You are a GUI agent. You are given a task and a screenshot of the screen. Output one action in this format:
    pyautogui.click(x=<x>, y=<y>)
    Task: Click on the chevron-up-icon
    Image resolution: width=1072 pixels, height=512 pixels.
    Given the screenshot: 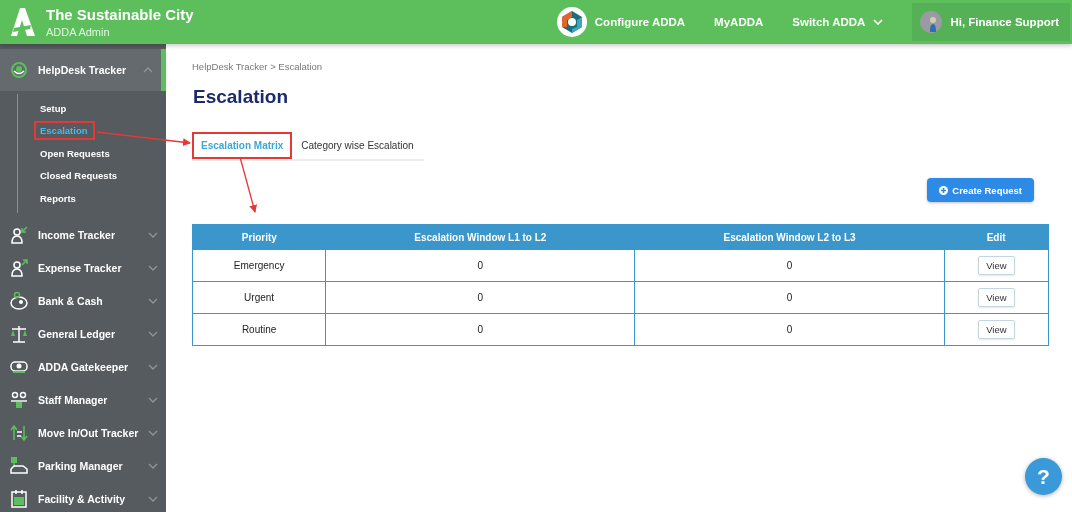 What is the action you would take?
    pyautogui.click(x=148, y=70)
    